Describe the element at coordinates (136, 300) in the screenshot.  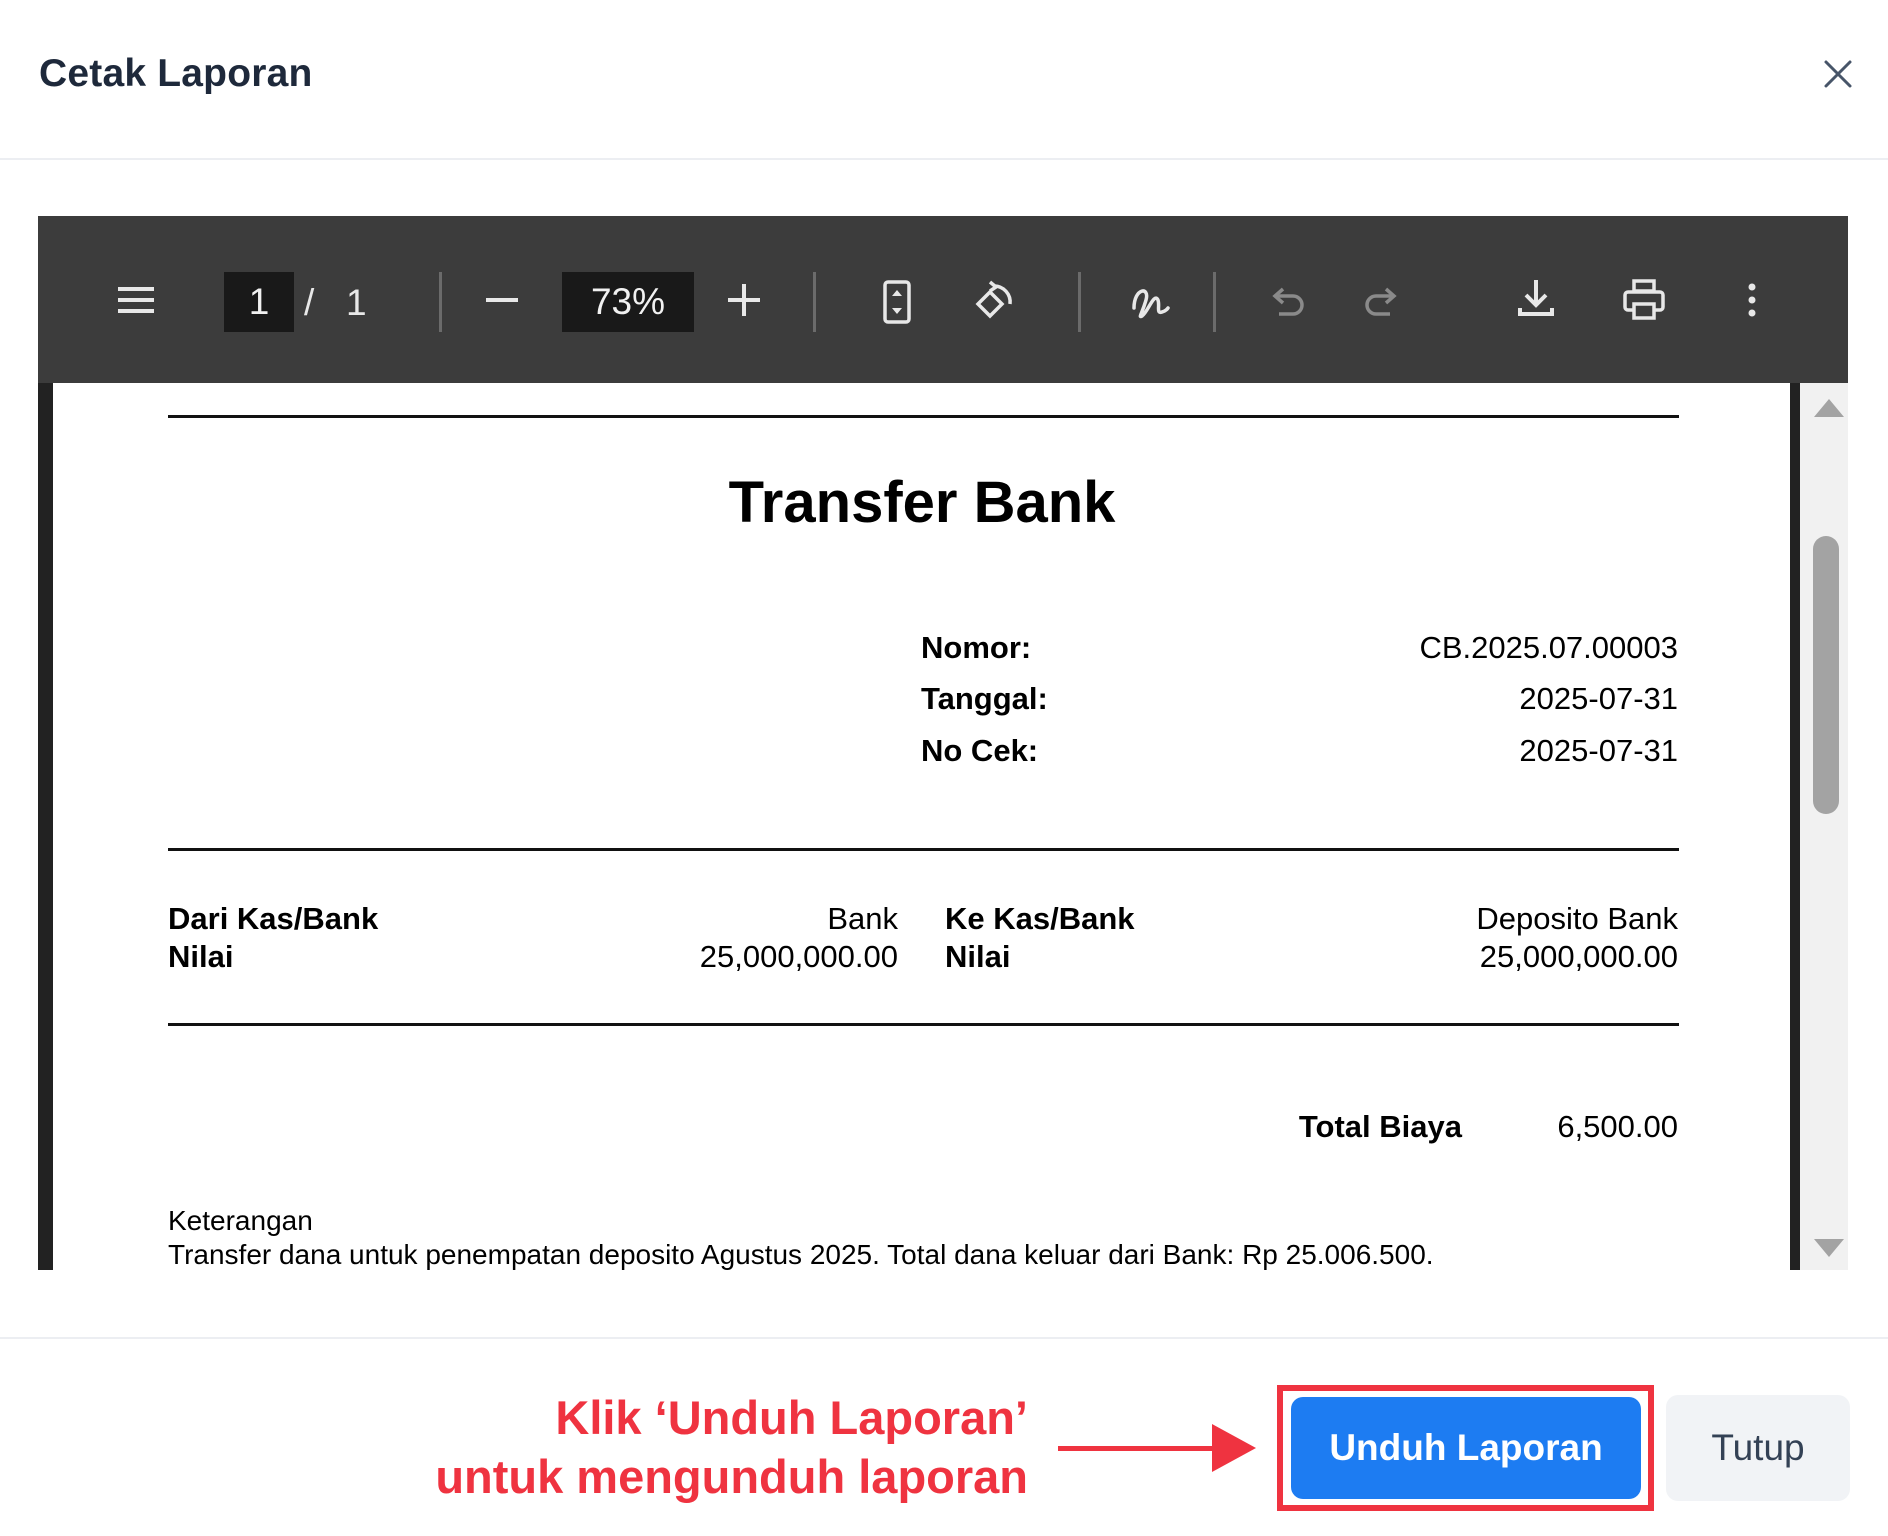
I see `menu-icon` at that location.